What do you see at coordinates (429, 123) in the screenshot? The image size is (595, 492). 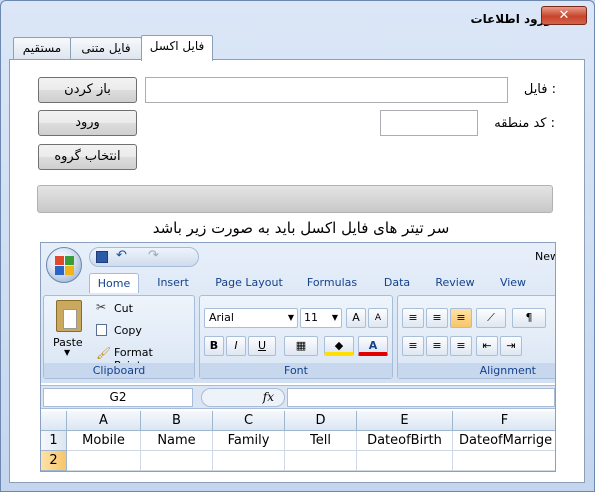 I see `region-code-field` at bounding box center [429, 123].